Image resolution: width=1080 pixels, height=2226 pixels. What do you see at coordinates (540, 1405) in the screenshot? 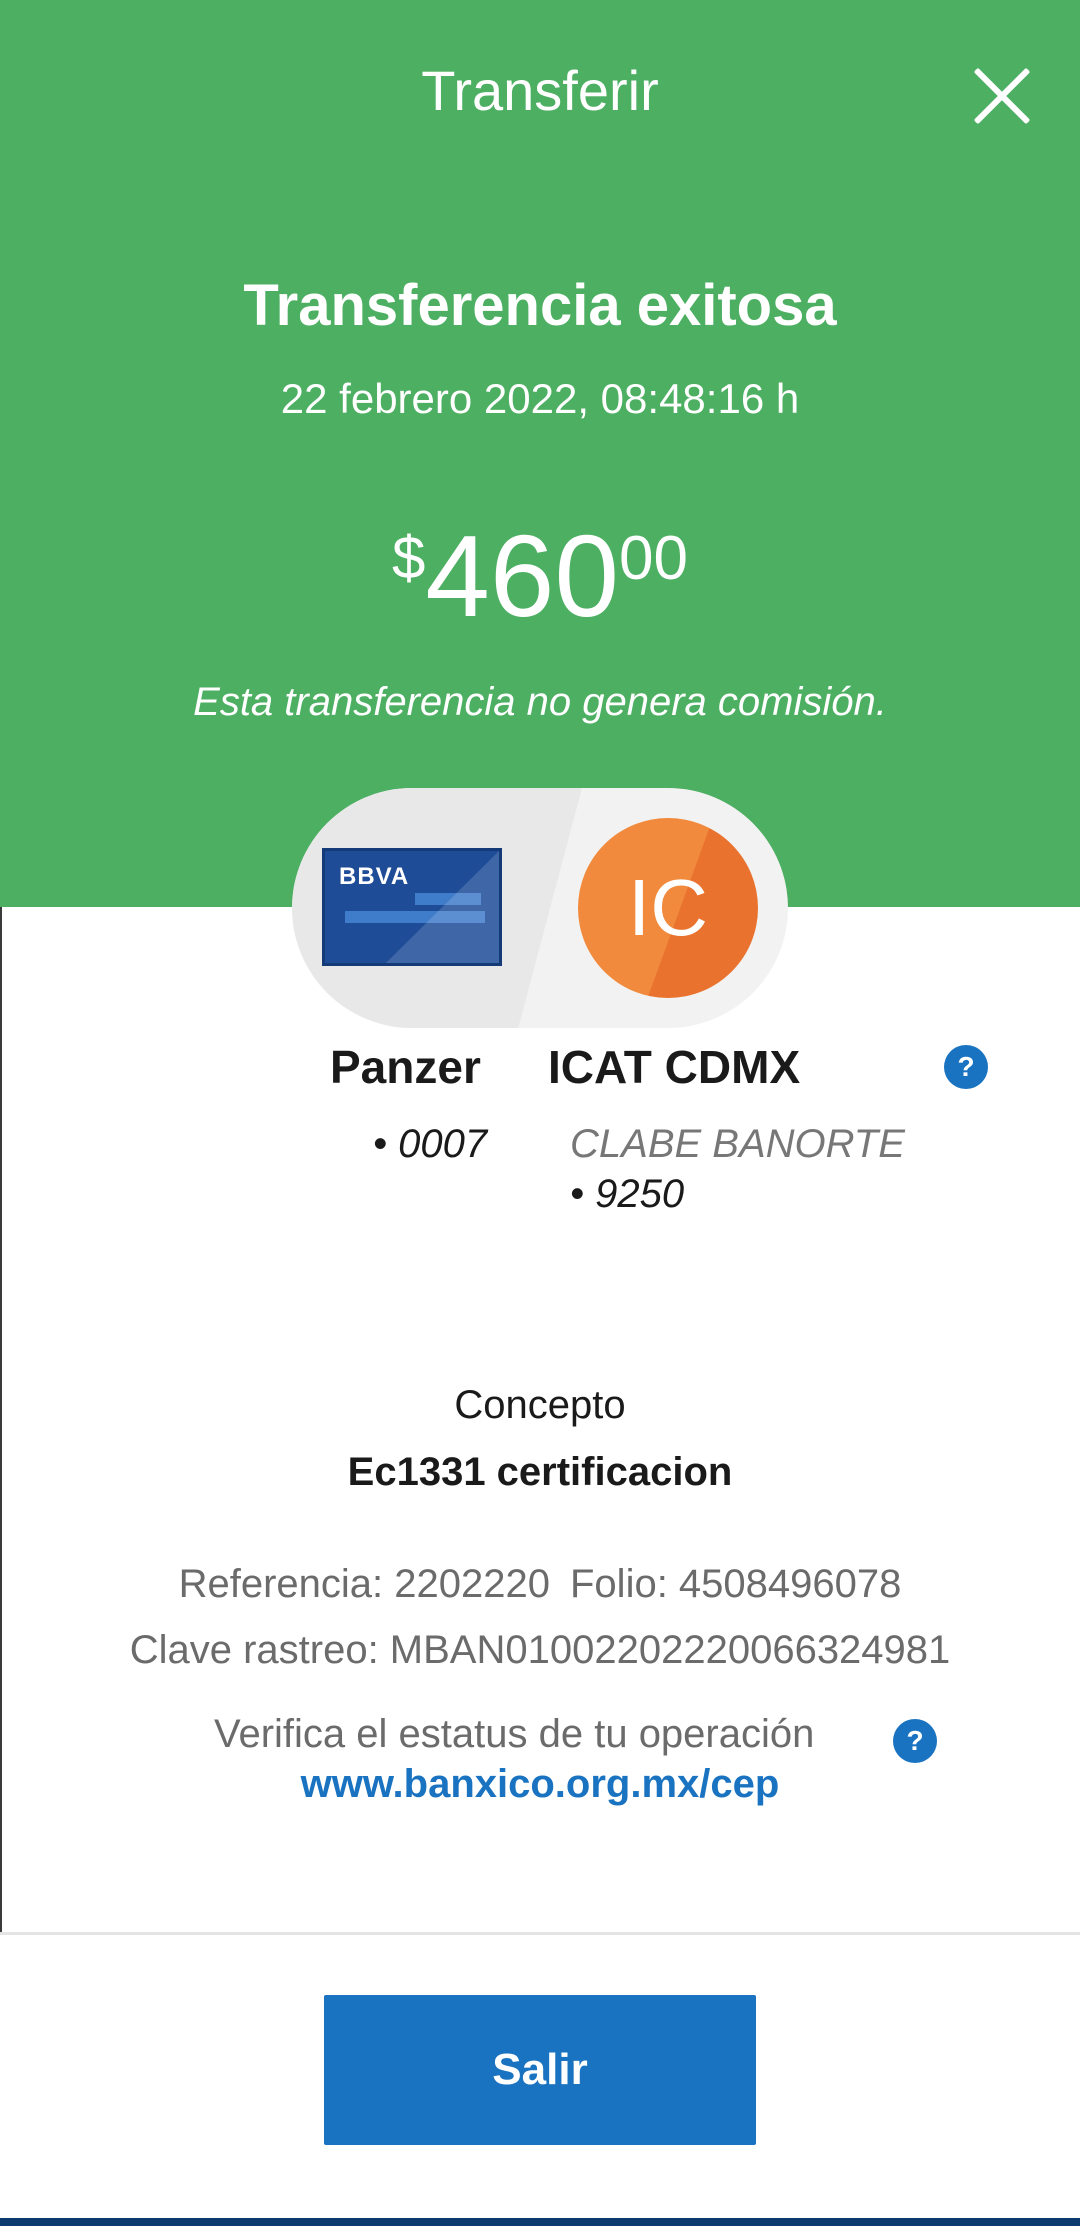
I see `concept-label: Concepto` at bounding box center [540, 1405].